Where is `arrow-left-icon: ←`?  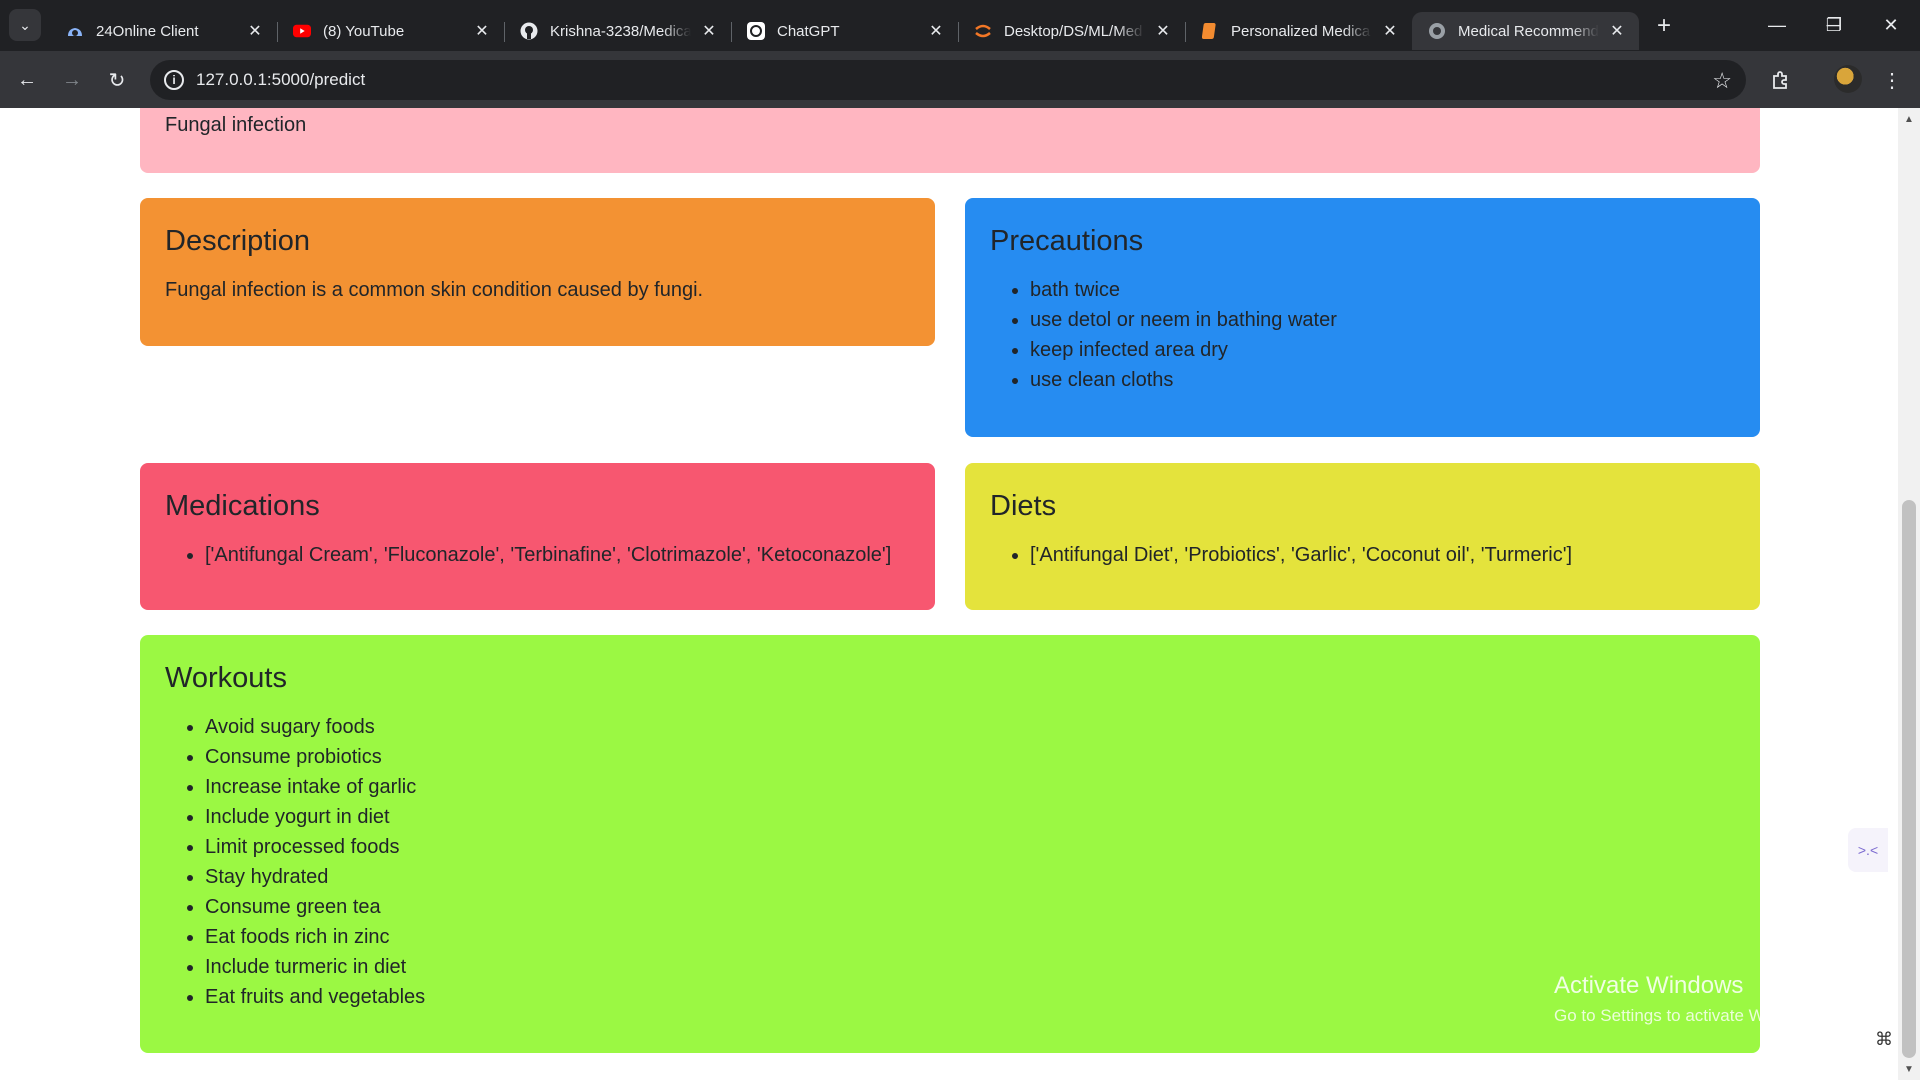 arrow-left-icon: ← is located at coordinates (27, 79).